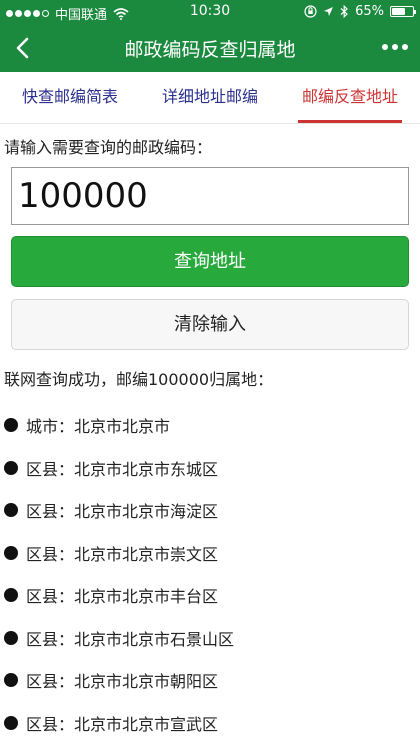  I want to click on result-text: 区县：北京市北京市崇文区, so click(122, 554).